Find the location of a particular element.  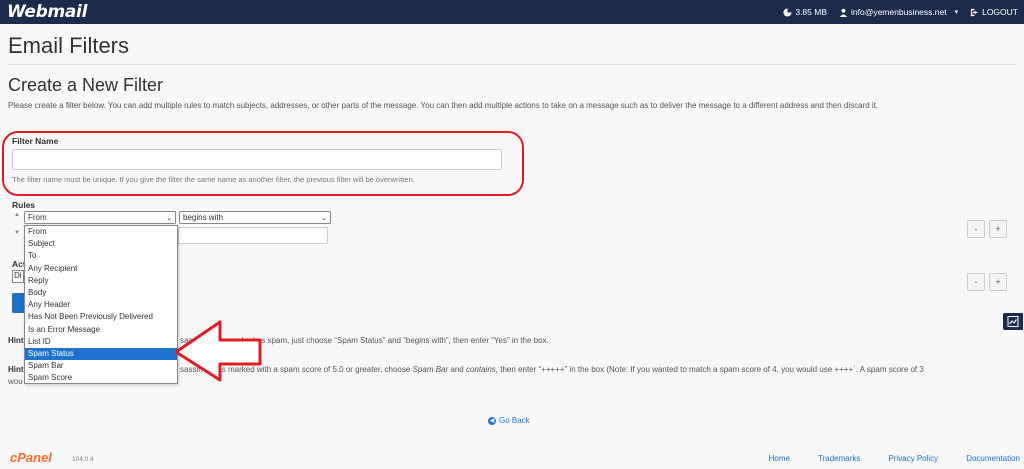

logout-button: LOGOUT is located at coordinates (994, 12).